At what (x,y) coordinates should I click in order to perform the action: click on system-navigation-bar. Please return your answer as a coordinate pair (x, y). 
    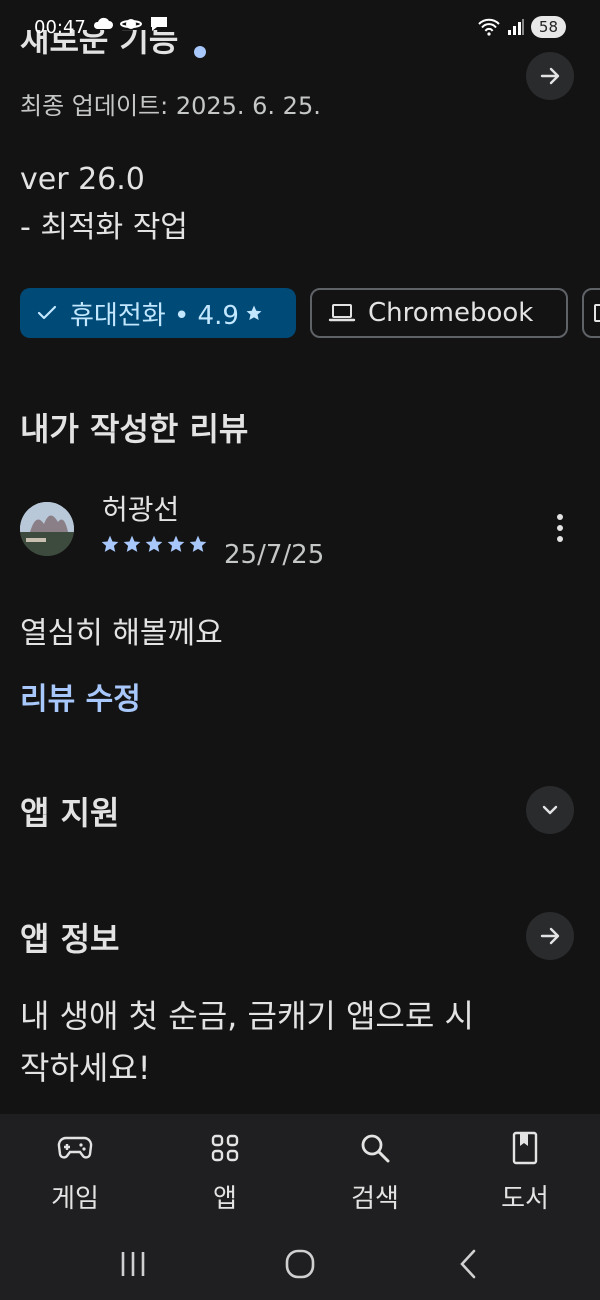
    Looking at the image, I should click on (300, 1266).